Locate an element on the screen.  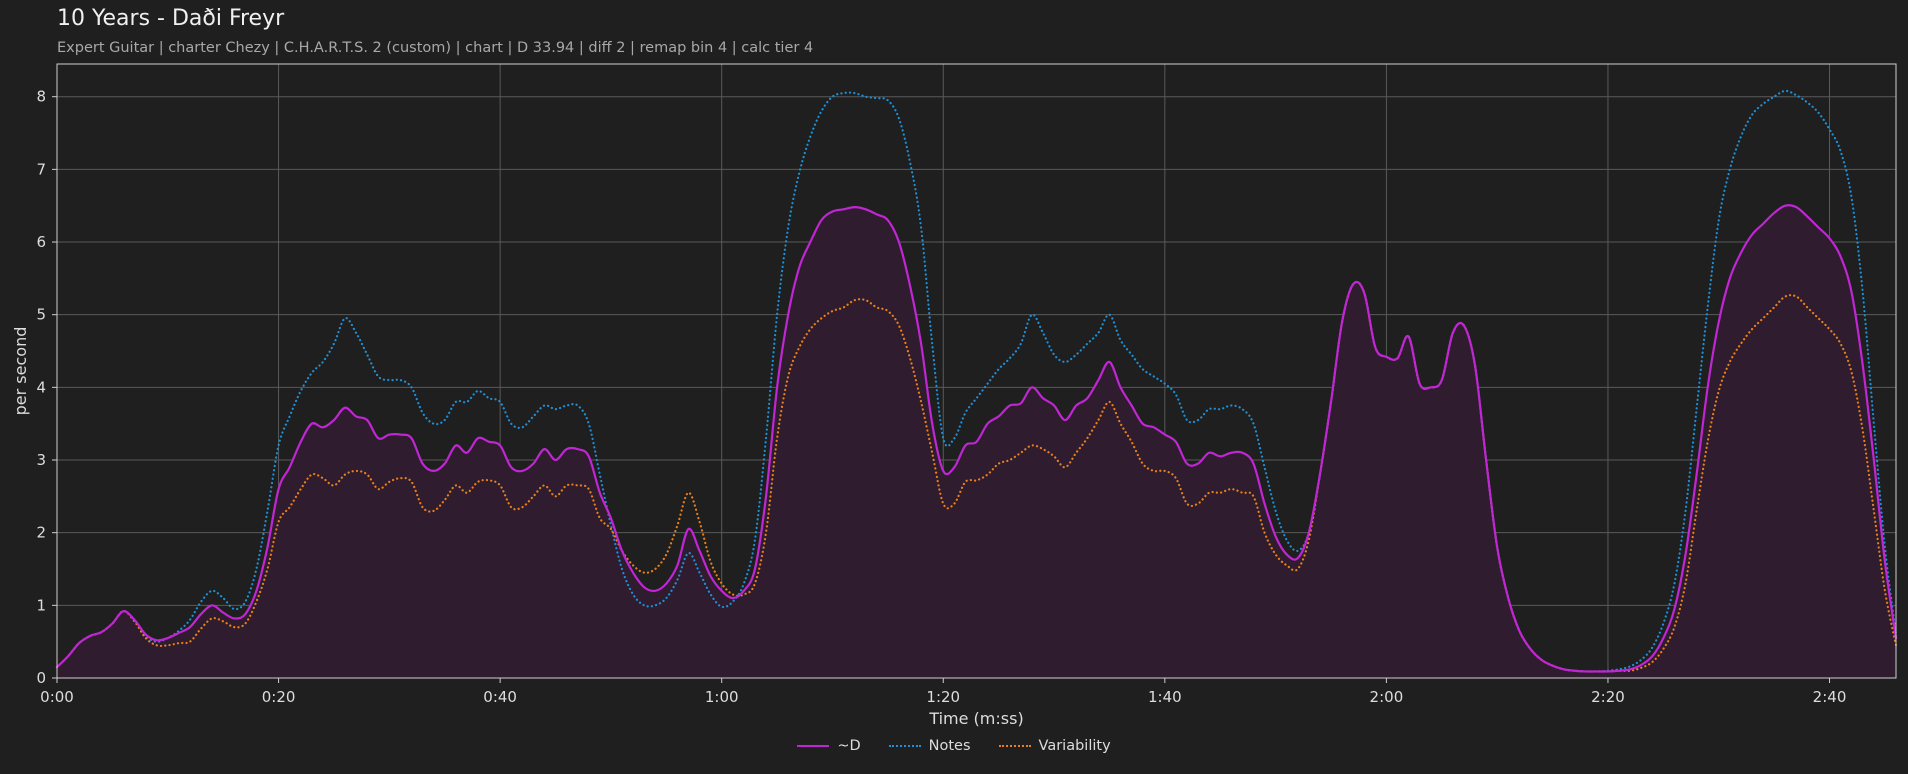
x-tick-label: 0:40 is located at coordinates (500, 697).